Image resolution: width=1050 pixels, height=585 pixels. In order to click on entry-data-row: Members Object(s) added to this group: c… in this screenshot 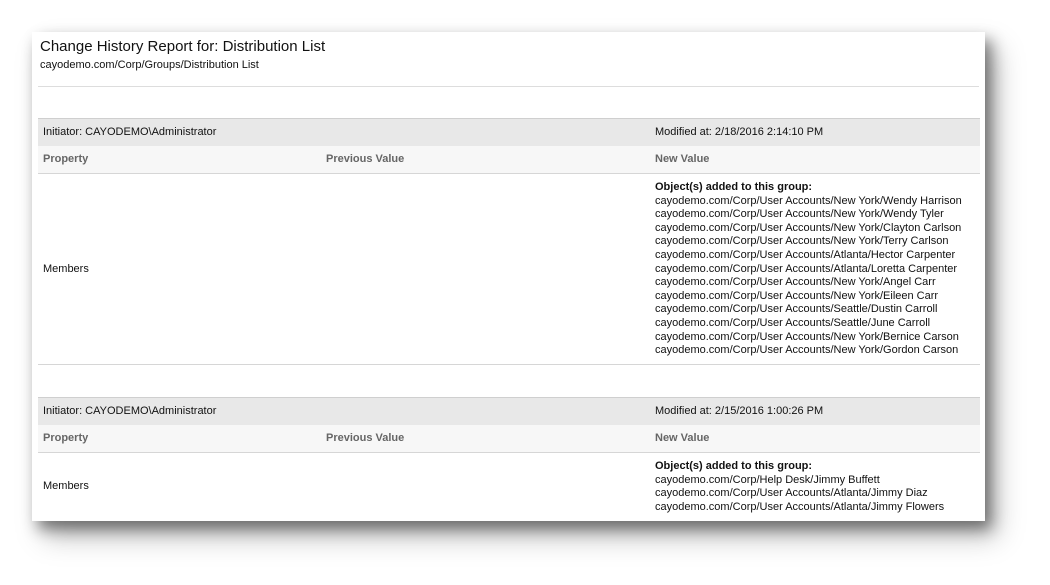, I will do `click(509, 487)`.